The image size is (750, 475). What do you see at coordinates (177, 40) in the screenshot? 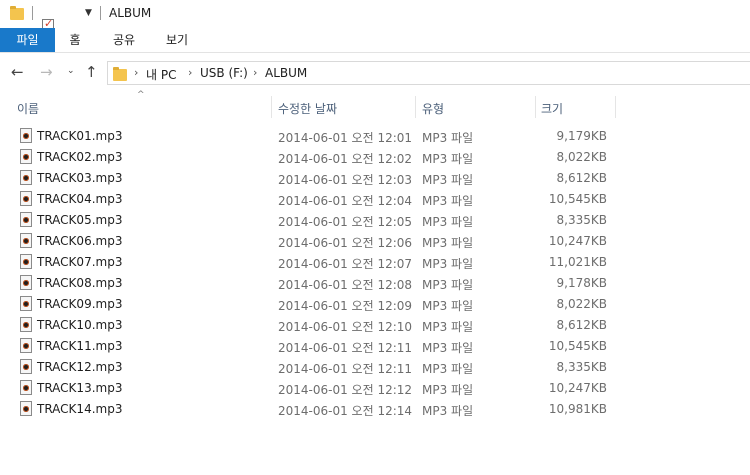
I see `tab-view: 보기` at bounding box center [177, 40].